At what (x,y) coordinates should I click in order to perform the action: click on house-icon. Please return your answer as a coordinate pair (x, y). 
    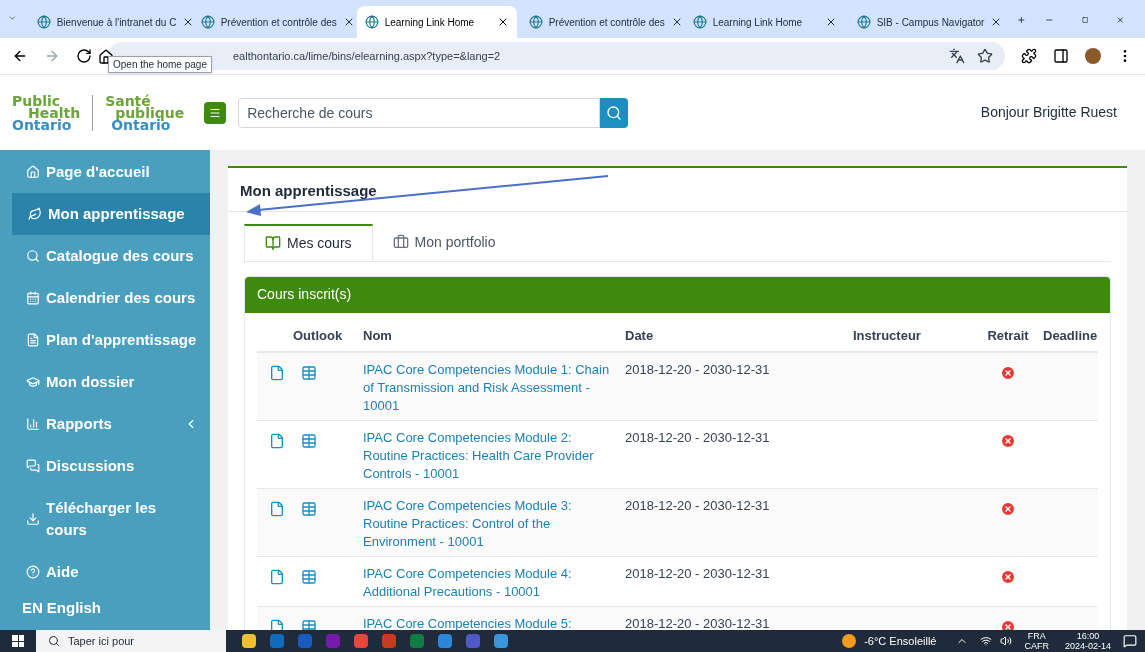
    Looking at the image, I should click on (33, 172).